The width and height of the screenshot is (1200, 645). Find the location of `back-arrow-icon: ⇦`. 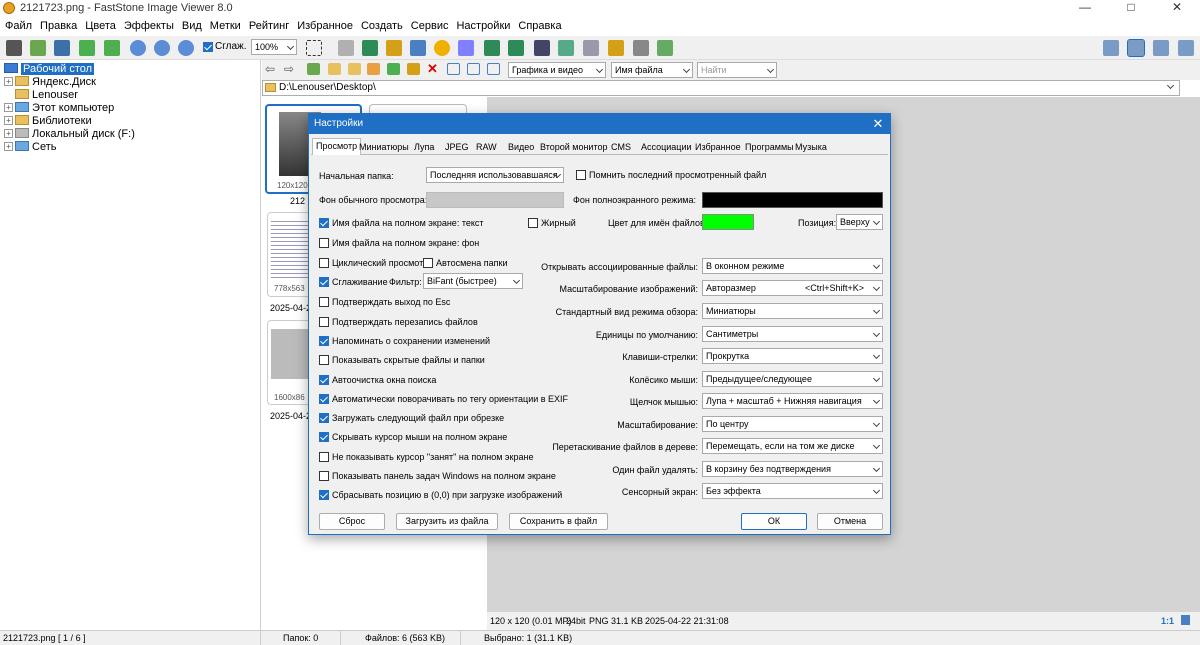

back-arrow-icon: ⇦ is located at coordinates (270, 69).